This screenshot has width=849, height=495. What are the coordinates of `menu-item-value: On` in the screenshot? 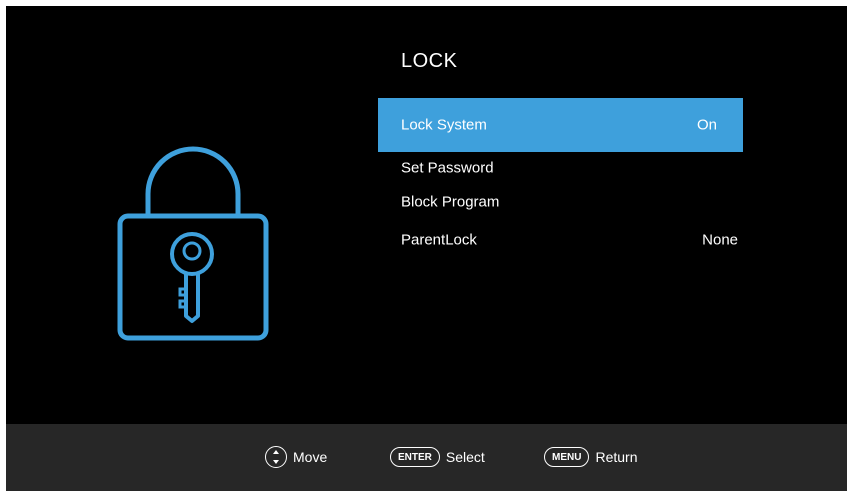 It's located at (706, 125).